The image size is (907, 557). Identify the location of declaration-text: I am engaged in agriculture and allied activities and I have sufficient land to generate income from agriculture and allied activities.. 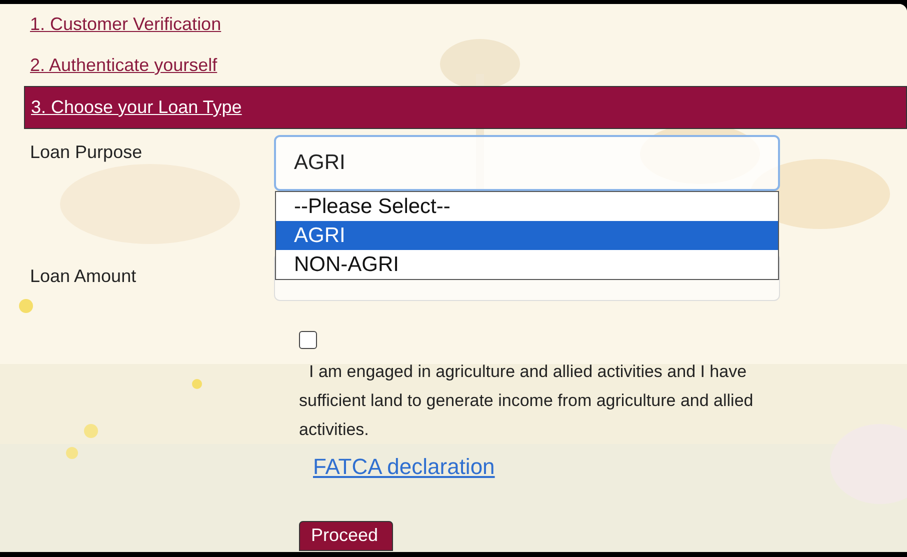
(526, 401).